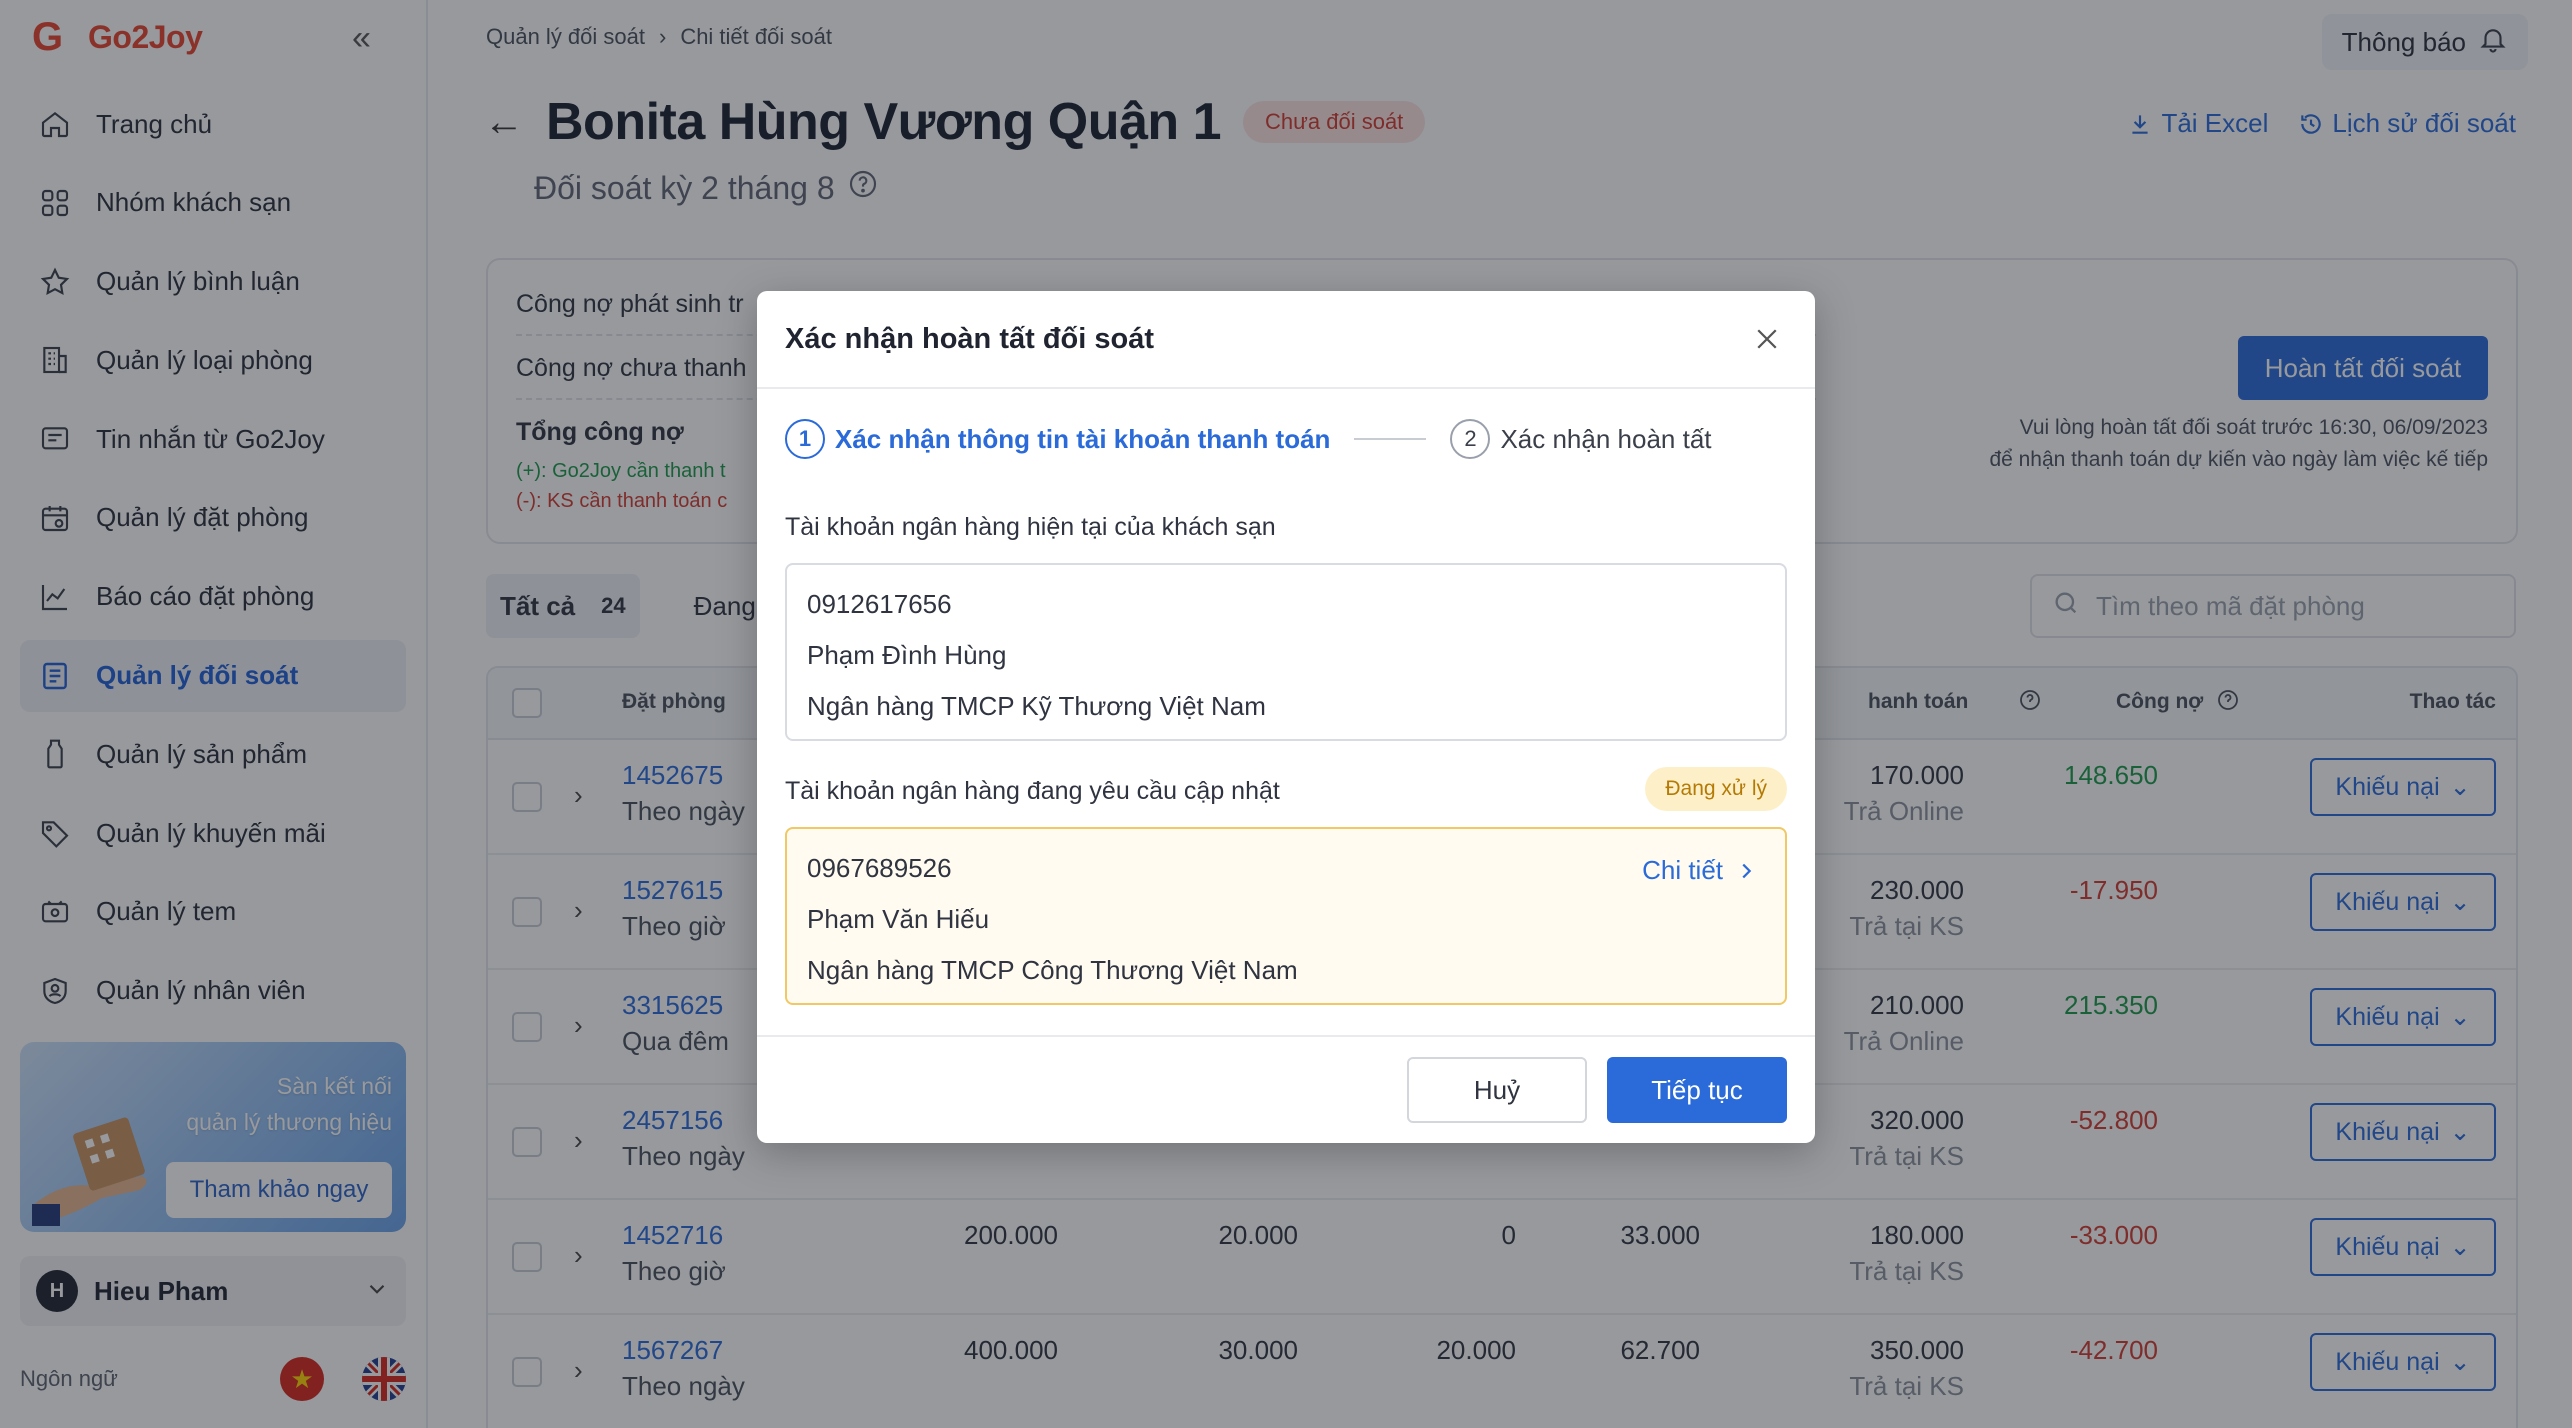 The height and width of the screenshot is (1428, 2572). Describe the element at coordinates (907, 655) in the screenshot. I see `account-holder: Phạm Đình Hùng` at that location.